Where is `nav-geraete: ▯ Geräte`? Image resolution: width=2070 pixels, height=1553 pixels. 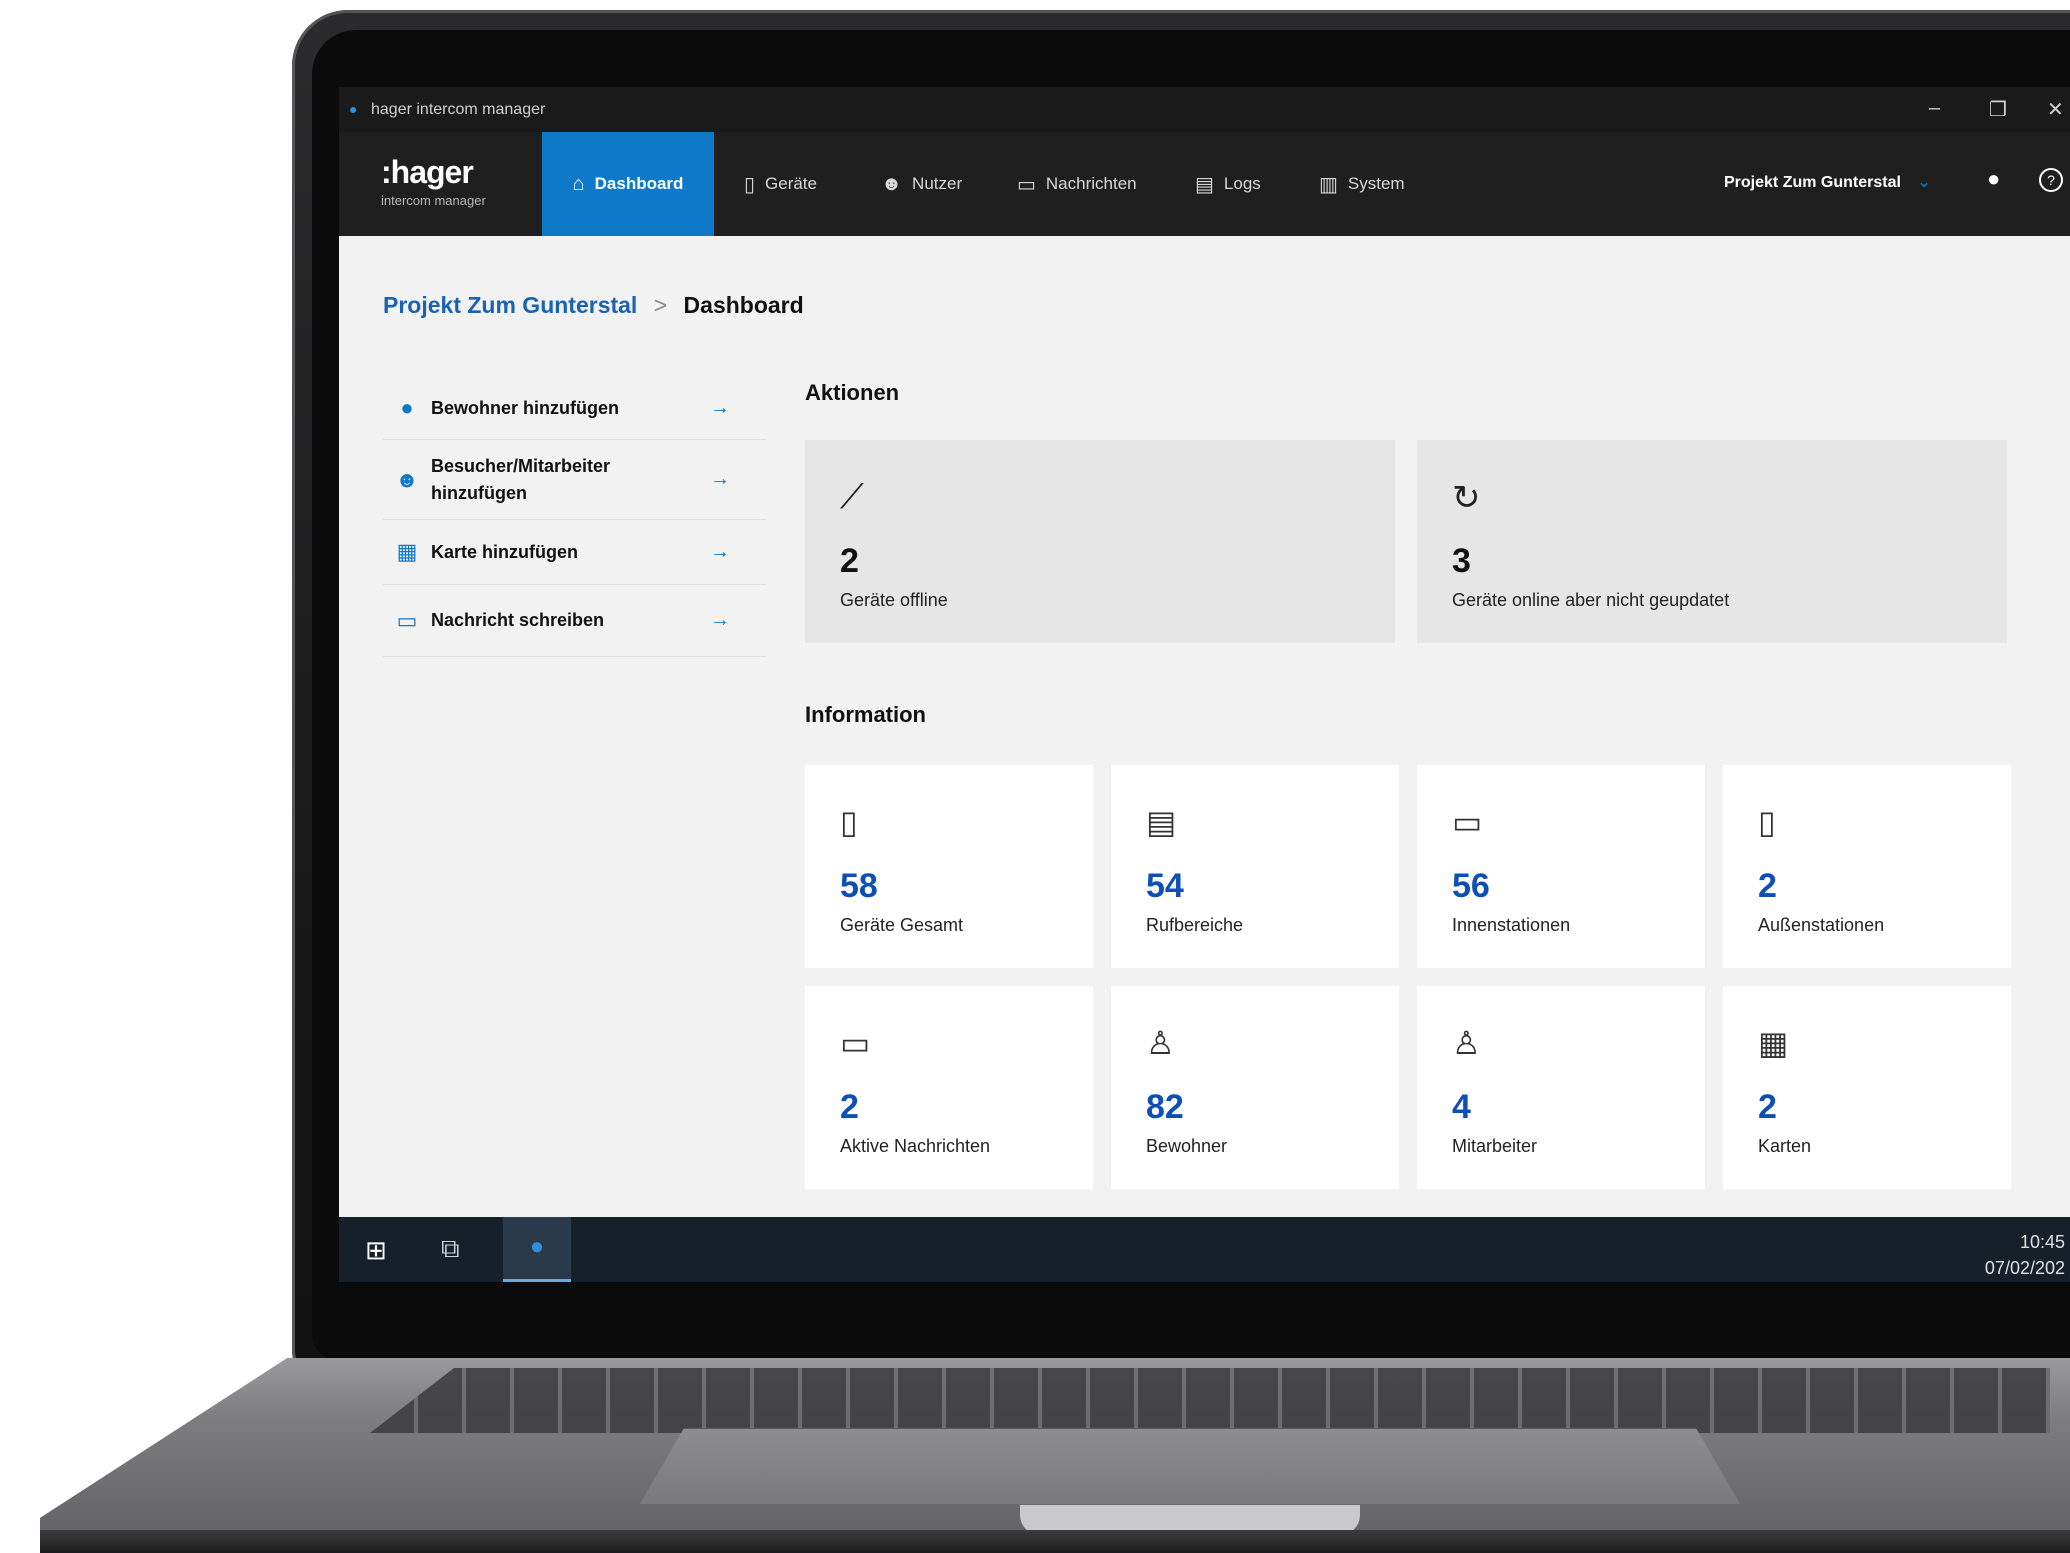 nav-geraete: ▯ Geräte is located at coordinates (780, 184).